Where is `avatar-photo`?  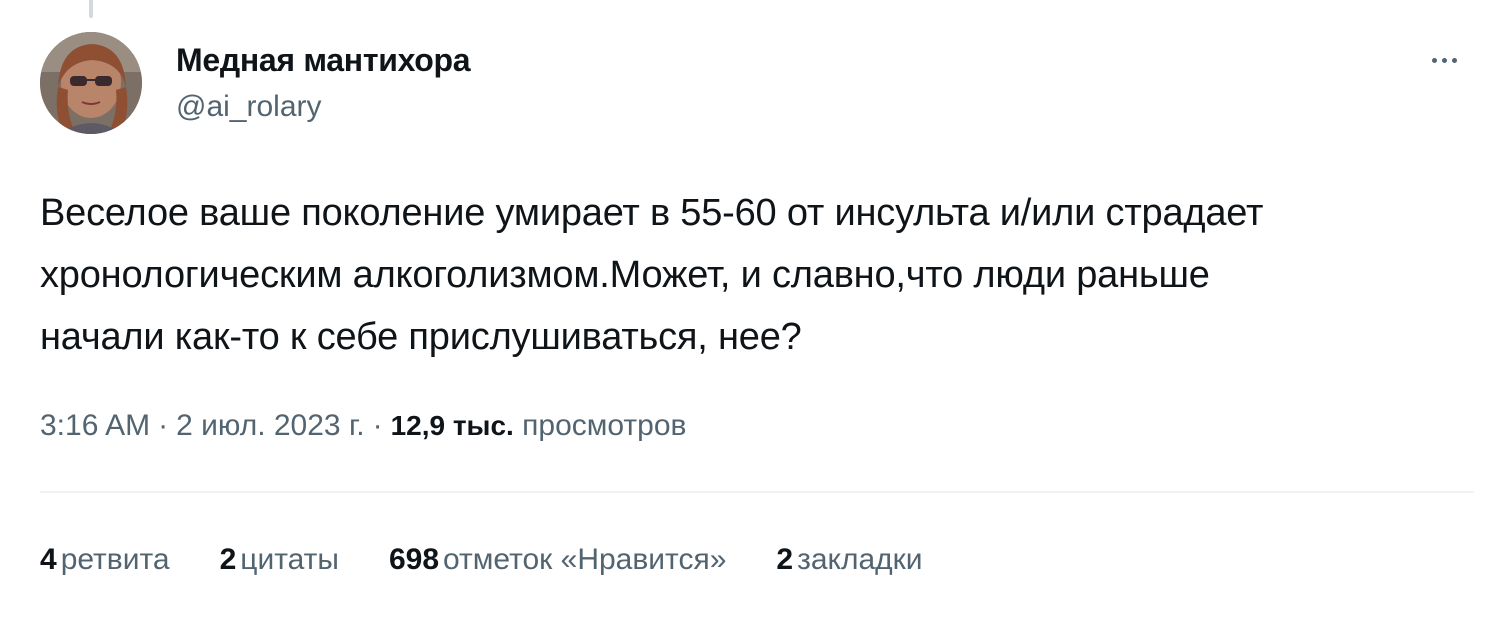 avatar-photo is located at coordinates (91, 83).